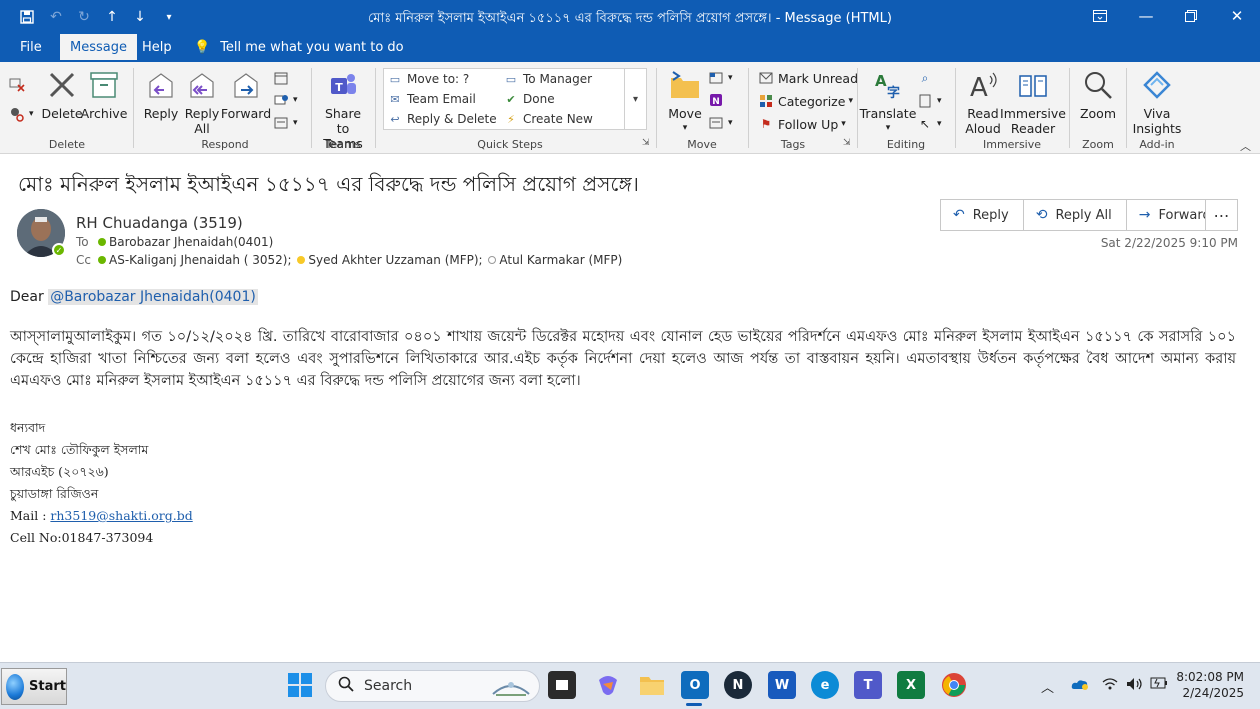  What do you see at coordinates (17, 114) in the screenshot?
I see `junk-icon` at bounding box center [17, 114].